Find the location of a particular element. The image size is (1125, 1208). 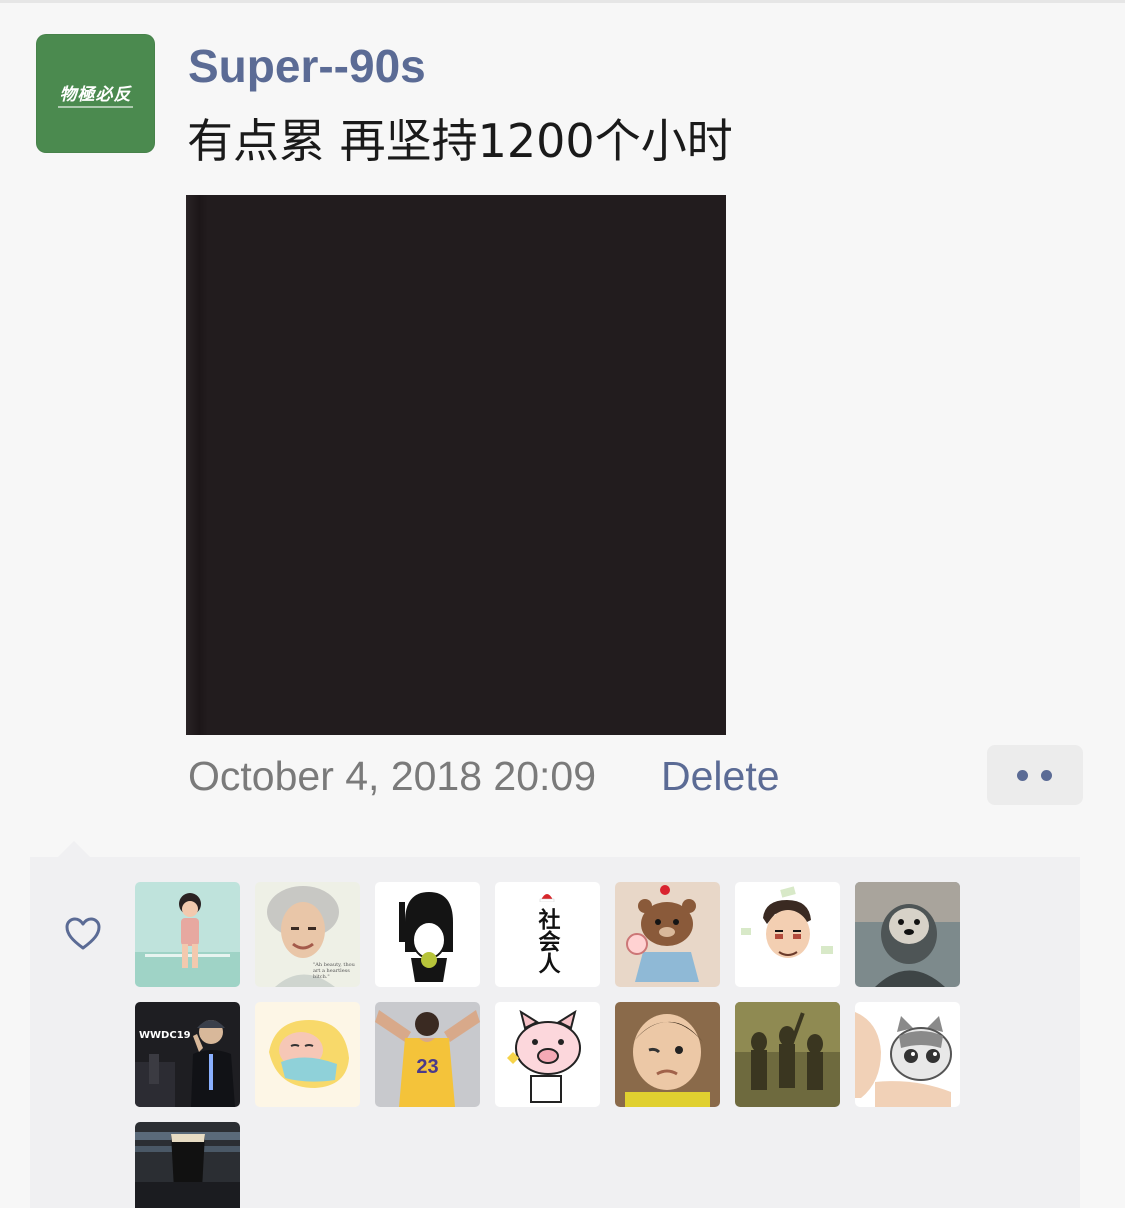

shadows-photo is located at coordinates (787, 1054).